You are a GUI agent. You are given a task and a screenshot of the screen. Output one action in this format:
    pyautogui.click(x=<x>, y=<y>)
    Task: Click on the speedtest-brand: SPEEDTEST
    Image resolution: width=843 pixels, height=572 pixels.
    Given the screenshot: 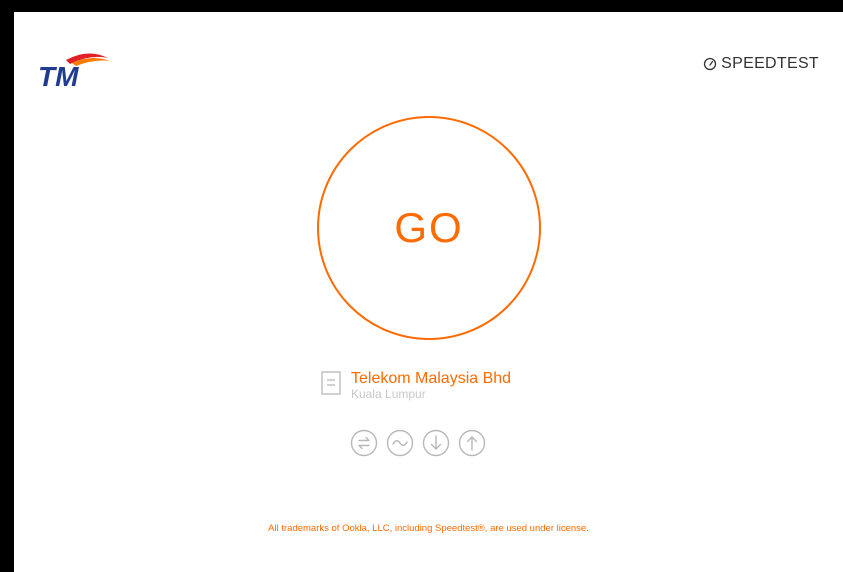 What is the action you would take?
    pyautogui.click(x=761, y=64)
    